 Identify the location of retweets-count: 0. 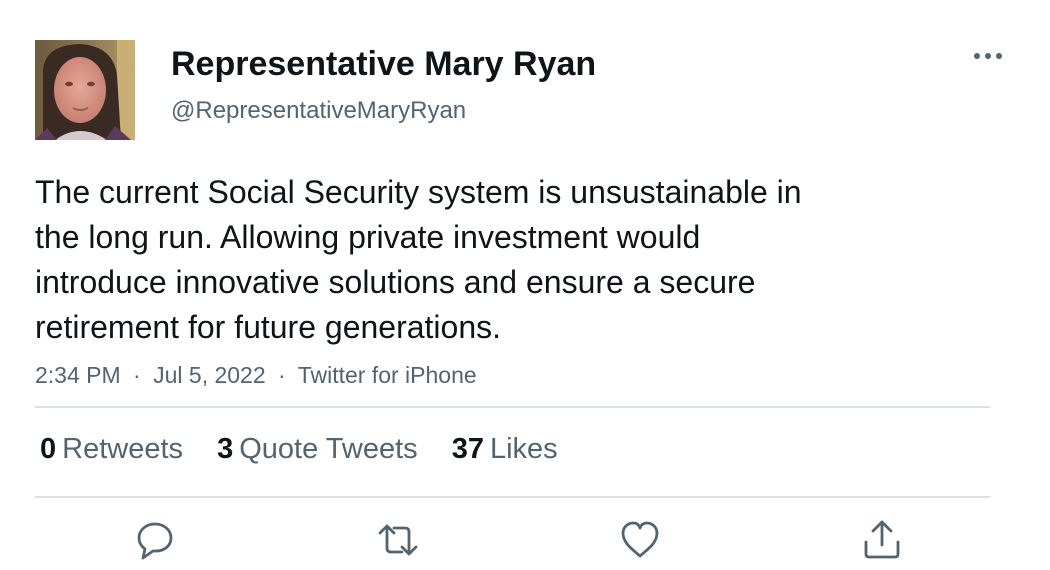
(48, 449).